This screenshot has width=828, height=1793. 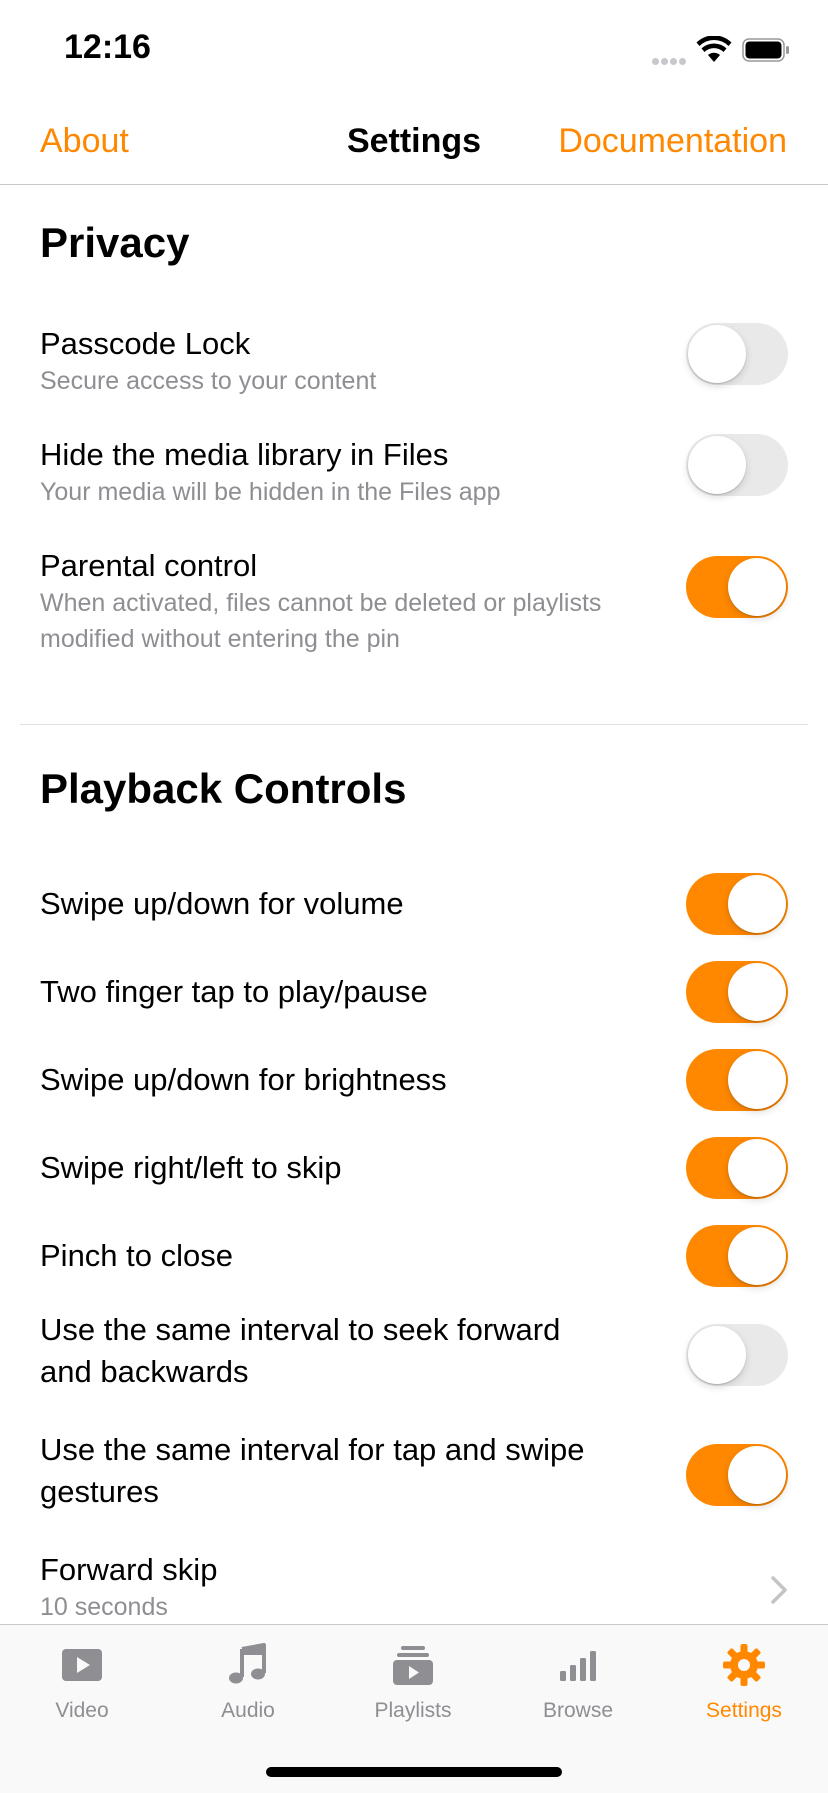 What do you see at coordinates (82, 1665) in the screenshot?
I see `video-icon` at bounding box center [82, 1665].